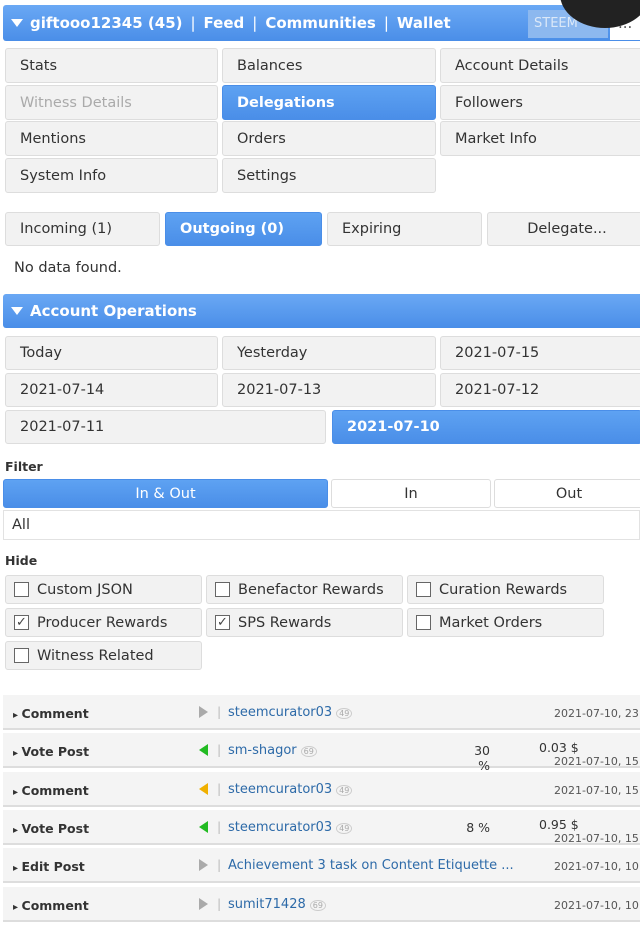 Image resolution: width=640 pixels, height=925 pixels. What do you see at coordinates (486, 427) in the screenshot?
I see `date-2021-07-10: 2021-07-10` at bounding box center [486, 427].